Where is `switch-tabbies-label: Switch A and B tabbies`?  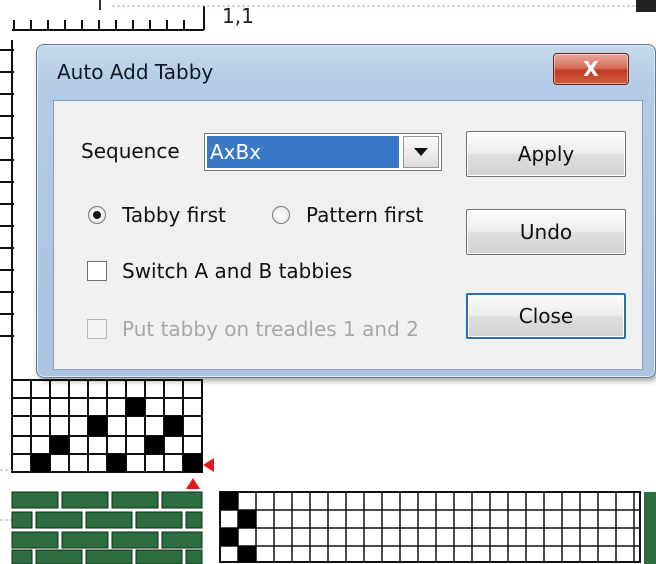
switch-tabbies-label: Switch A and B tabbies is located at coordinates (237, 271).